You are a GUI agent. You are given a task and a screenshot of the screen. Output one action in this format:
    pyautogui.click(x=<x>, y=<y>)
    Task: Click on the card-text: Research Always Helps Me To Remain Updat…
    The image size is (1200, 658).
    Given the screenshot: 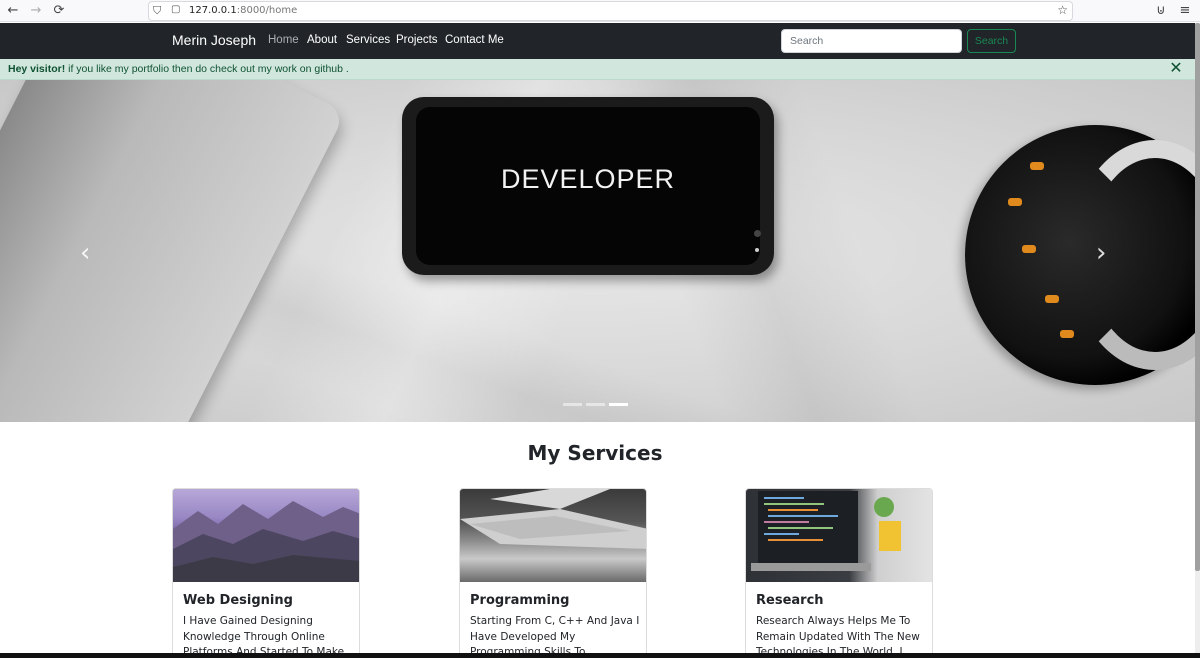 What is the action you would take?
    pyautogui.click(x=838, y=636)
    